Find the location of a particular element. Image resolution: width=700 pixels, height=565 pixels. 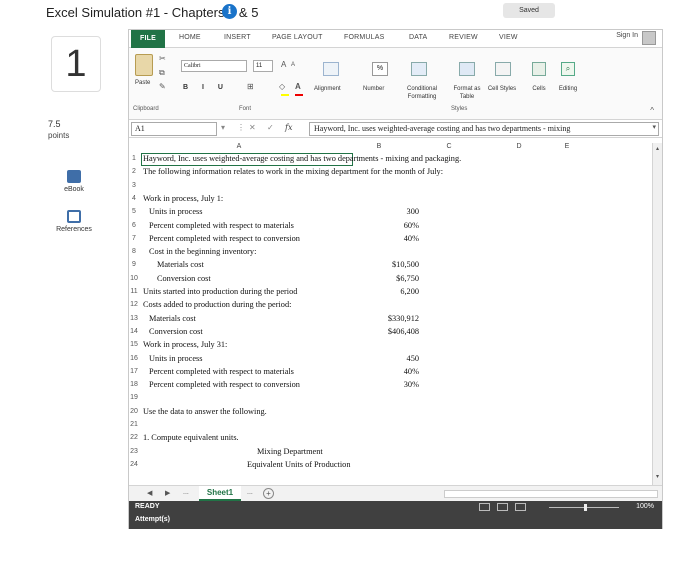

insert-function-icon: fx is located at coordinates (288, 127).